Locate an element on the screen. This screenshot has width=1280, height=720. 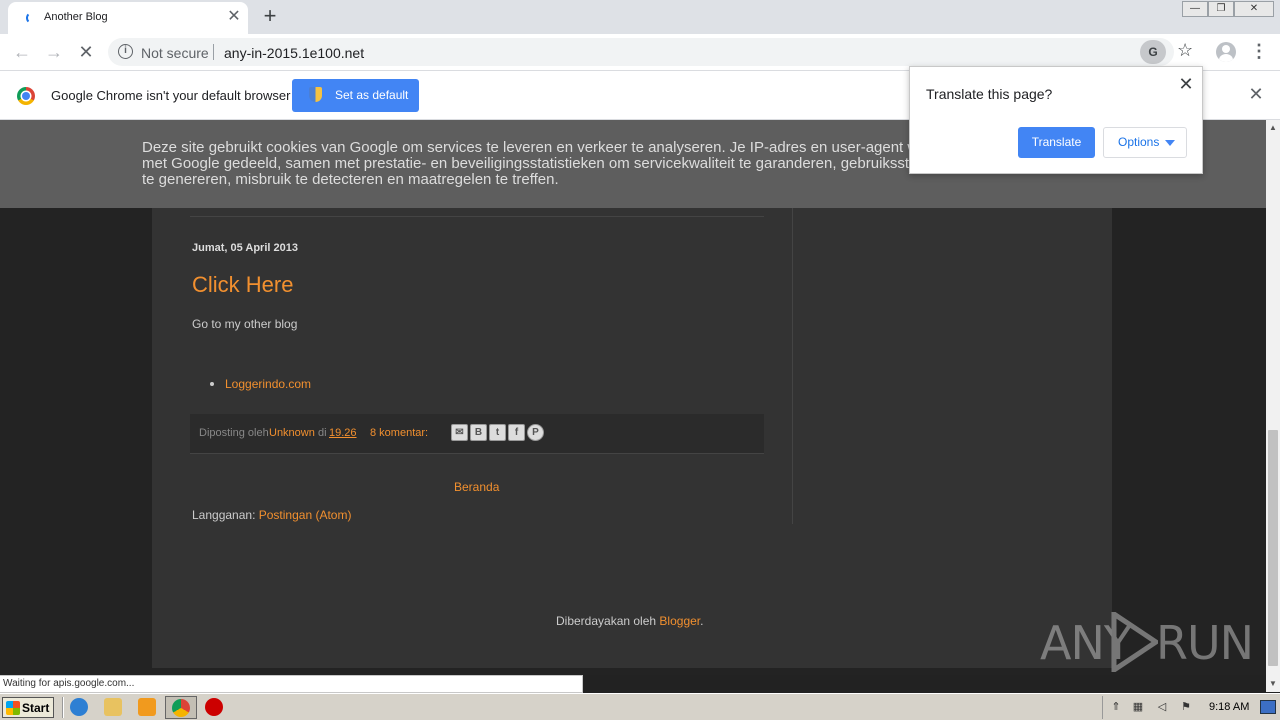
twitter-share-icon: t is located at coordinates (497, 432).